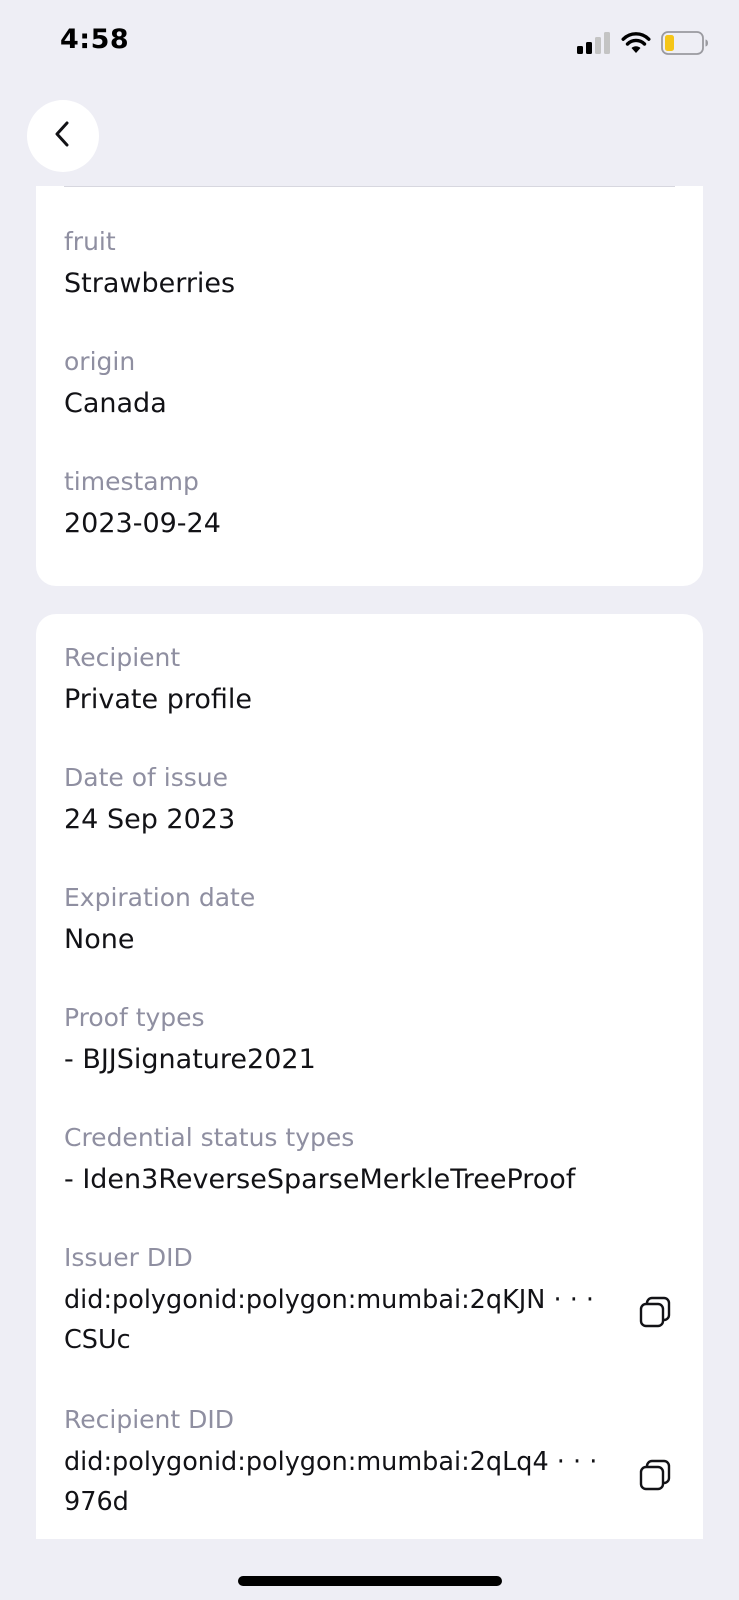  I want to click on cellular-signal-icon, so click(594, 45).